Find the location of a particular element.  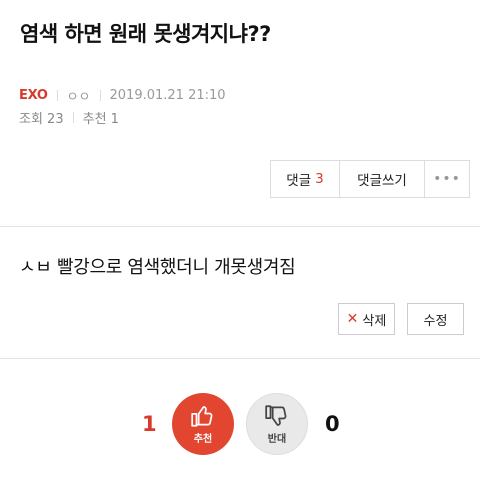

post-title: 염색 하면 원래 못생겨지냐?? is located at coordinates (145, 34).